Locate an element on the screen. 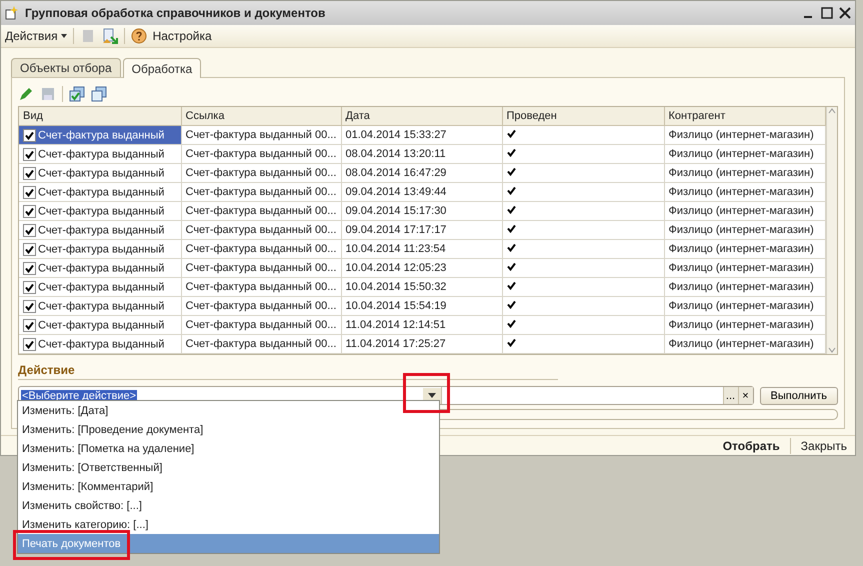 The width and height of the screenshot is (863, 566). column-header: Проведен is located at coordinates (583, 116).